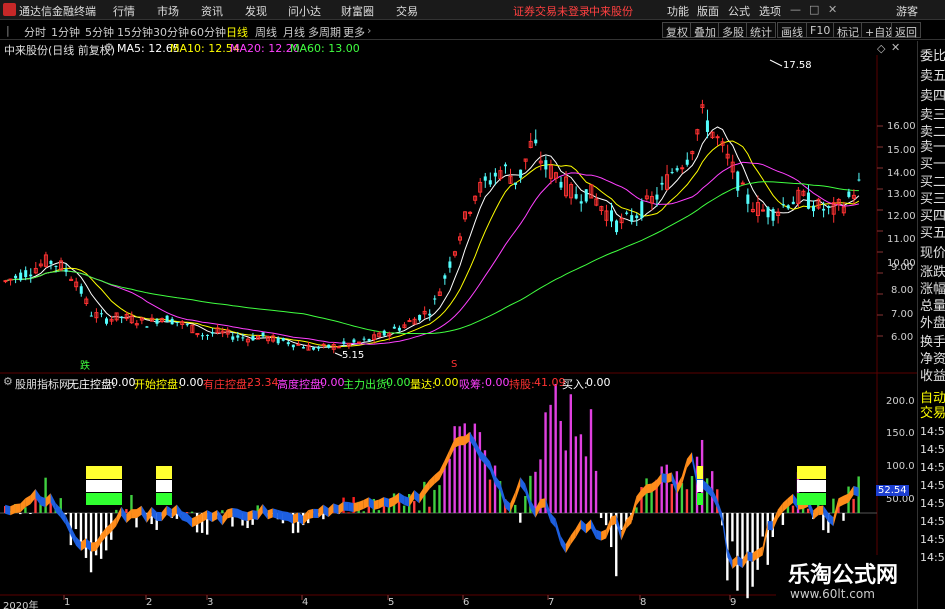 This screenshot has width=945, height=609. Describe the element at coordinates (677, 30) in the screenshot. I see `tool-fuquan: 复权` at that location.